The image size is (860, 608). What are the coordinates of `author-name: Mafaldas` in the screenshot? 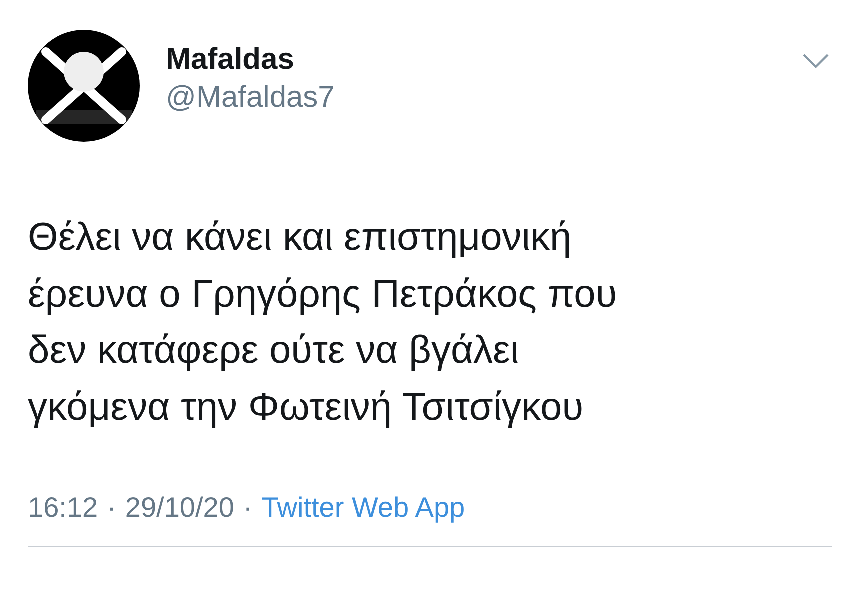 It's located at (250, 60).